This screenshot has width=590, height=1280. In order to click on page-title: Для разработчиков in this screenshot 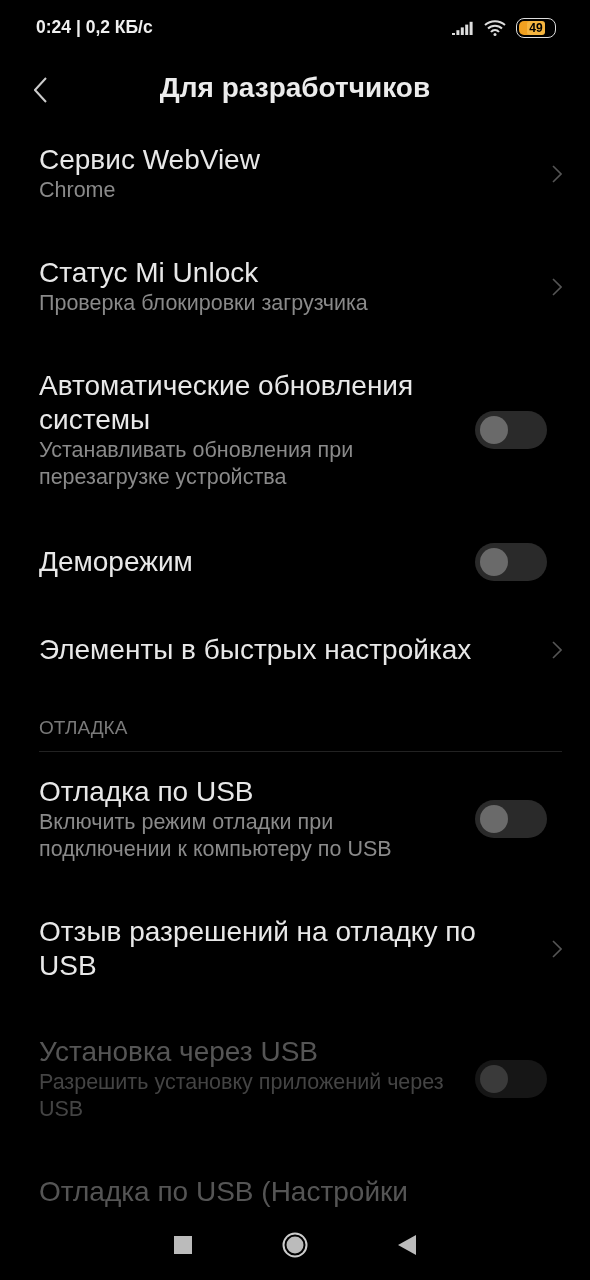, I will do `click(295, 87)`.